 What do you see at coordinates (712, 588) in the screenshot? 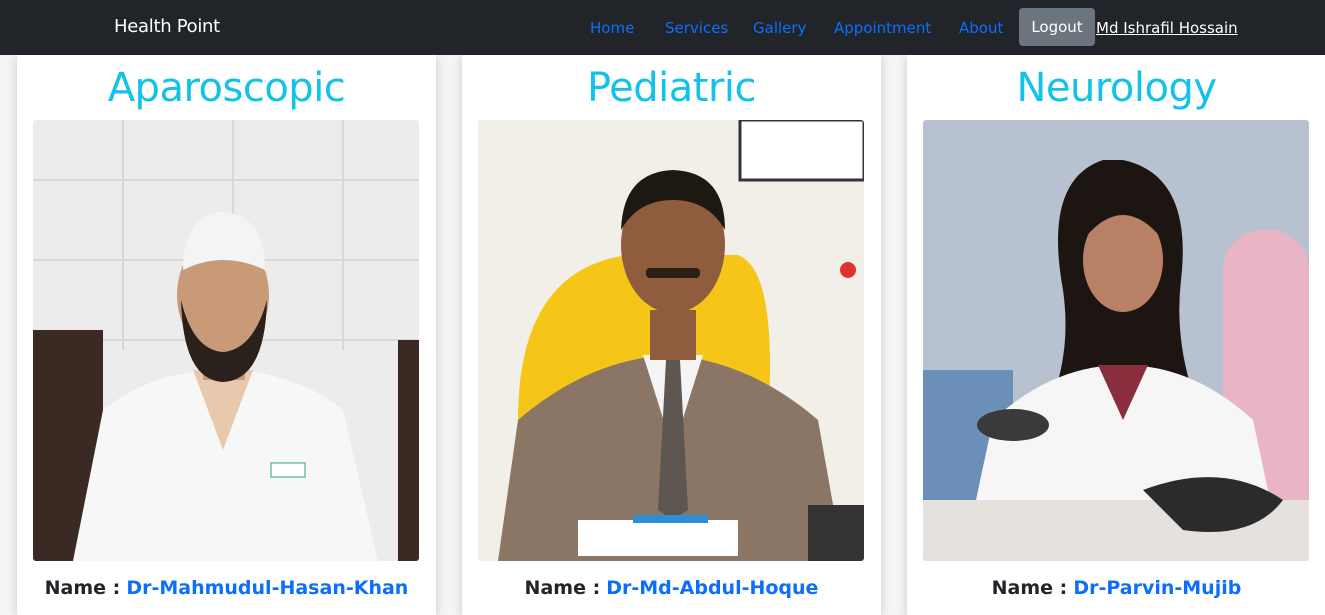
I see `doctor-name-link: Dr-Md-Abdul-Hoque` at bounding box center [712, 588].